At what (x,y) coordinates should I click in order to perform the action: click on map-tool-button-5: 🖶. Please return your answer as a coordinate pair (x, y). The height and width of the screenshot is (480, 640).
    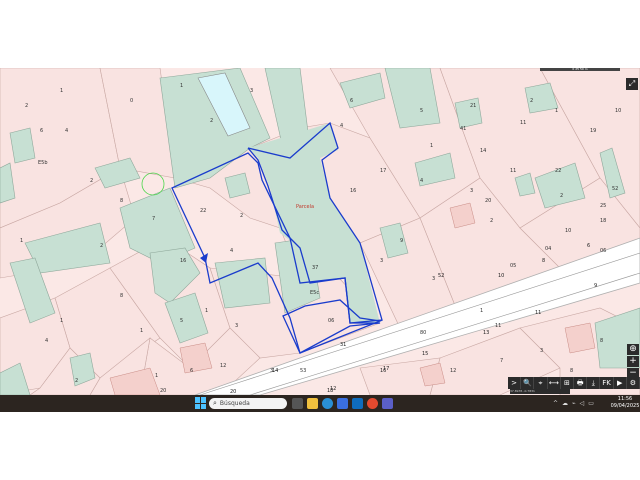
    Looking at the image, I should click on (581, 383).